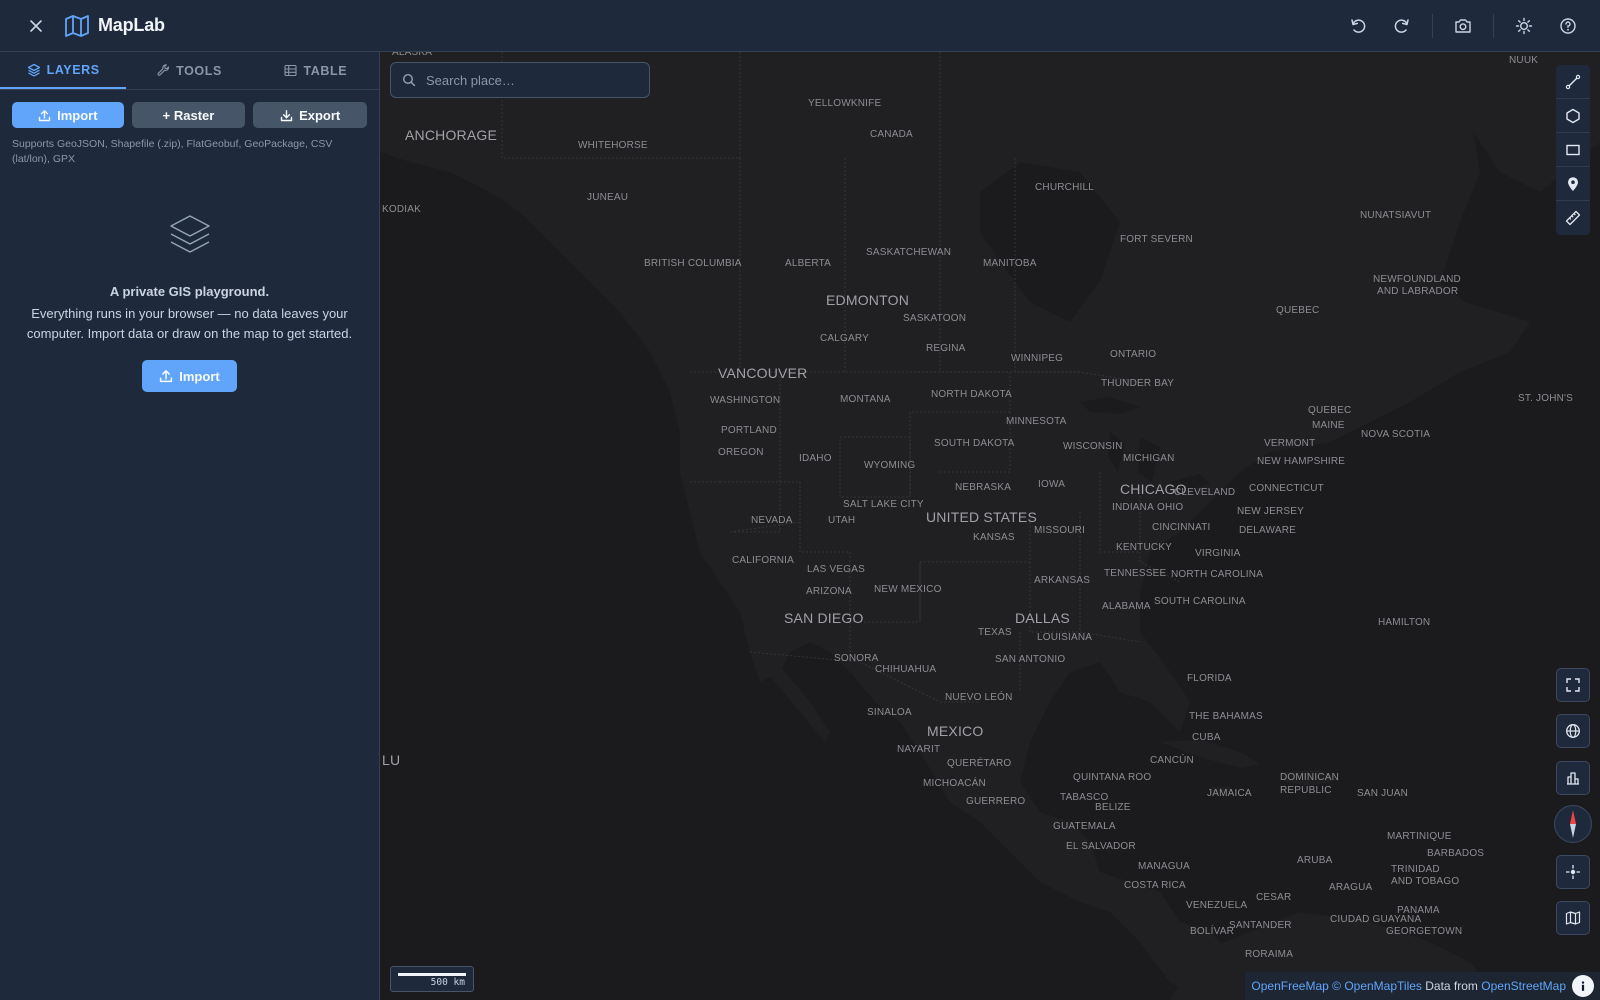  Describe the element at coordinates (1573, 116) in the screenshot. I see `draw-polygon-button` at that location.